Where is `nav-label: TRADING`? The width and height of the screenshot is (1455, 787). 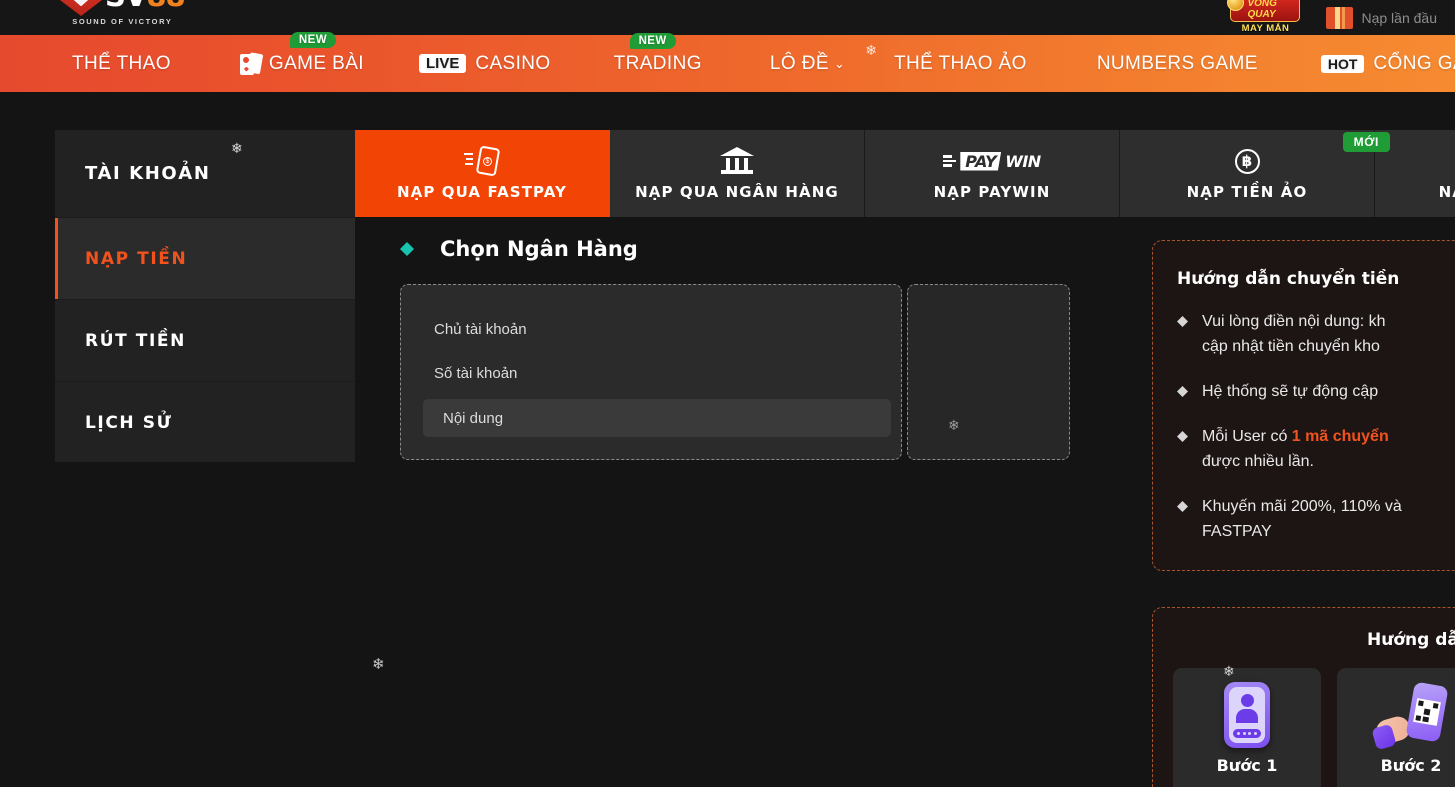 nav-label: TRADING is located at coordinates (657, 63).